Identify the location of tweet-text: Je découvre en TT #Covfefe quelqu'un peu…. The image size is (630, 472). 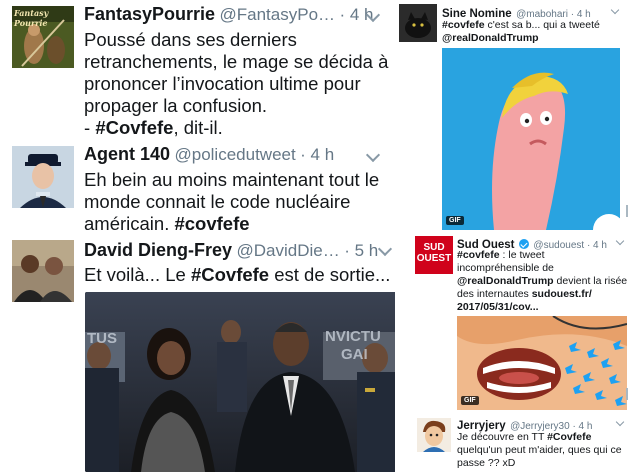
(542, 450).